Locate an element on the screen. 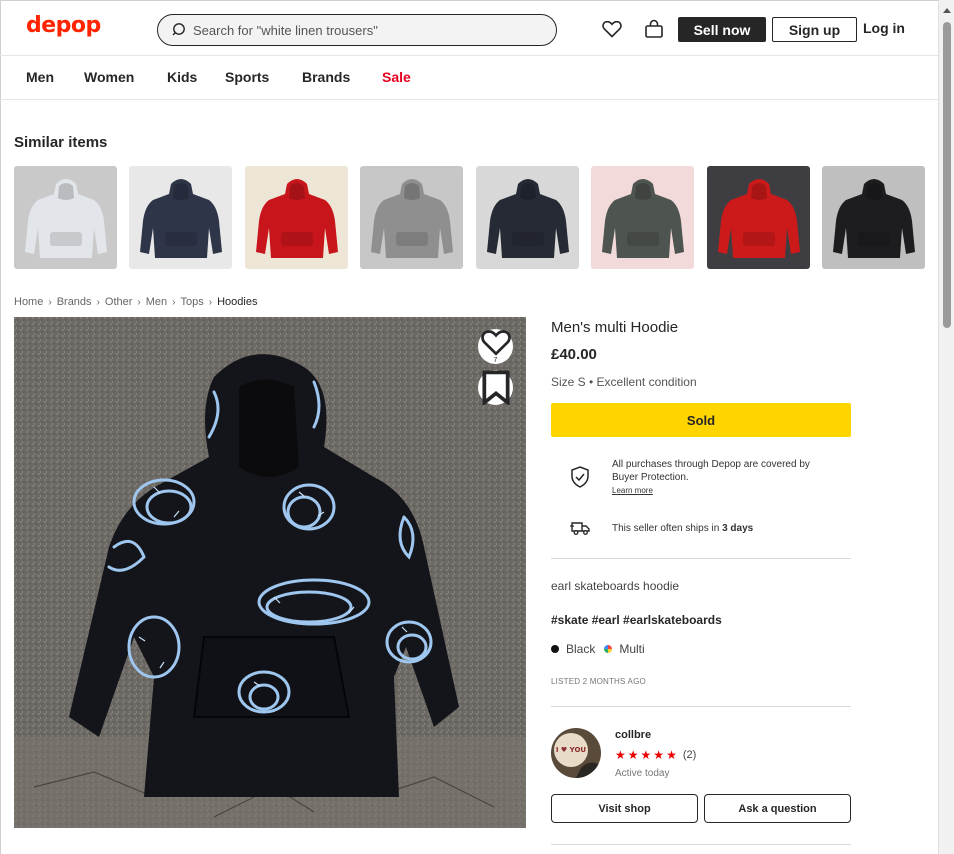 The image size is (954, 854). product-hashtags: #skate #earl #earlskateboards is located at coordinates (636, 620).